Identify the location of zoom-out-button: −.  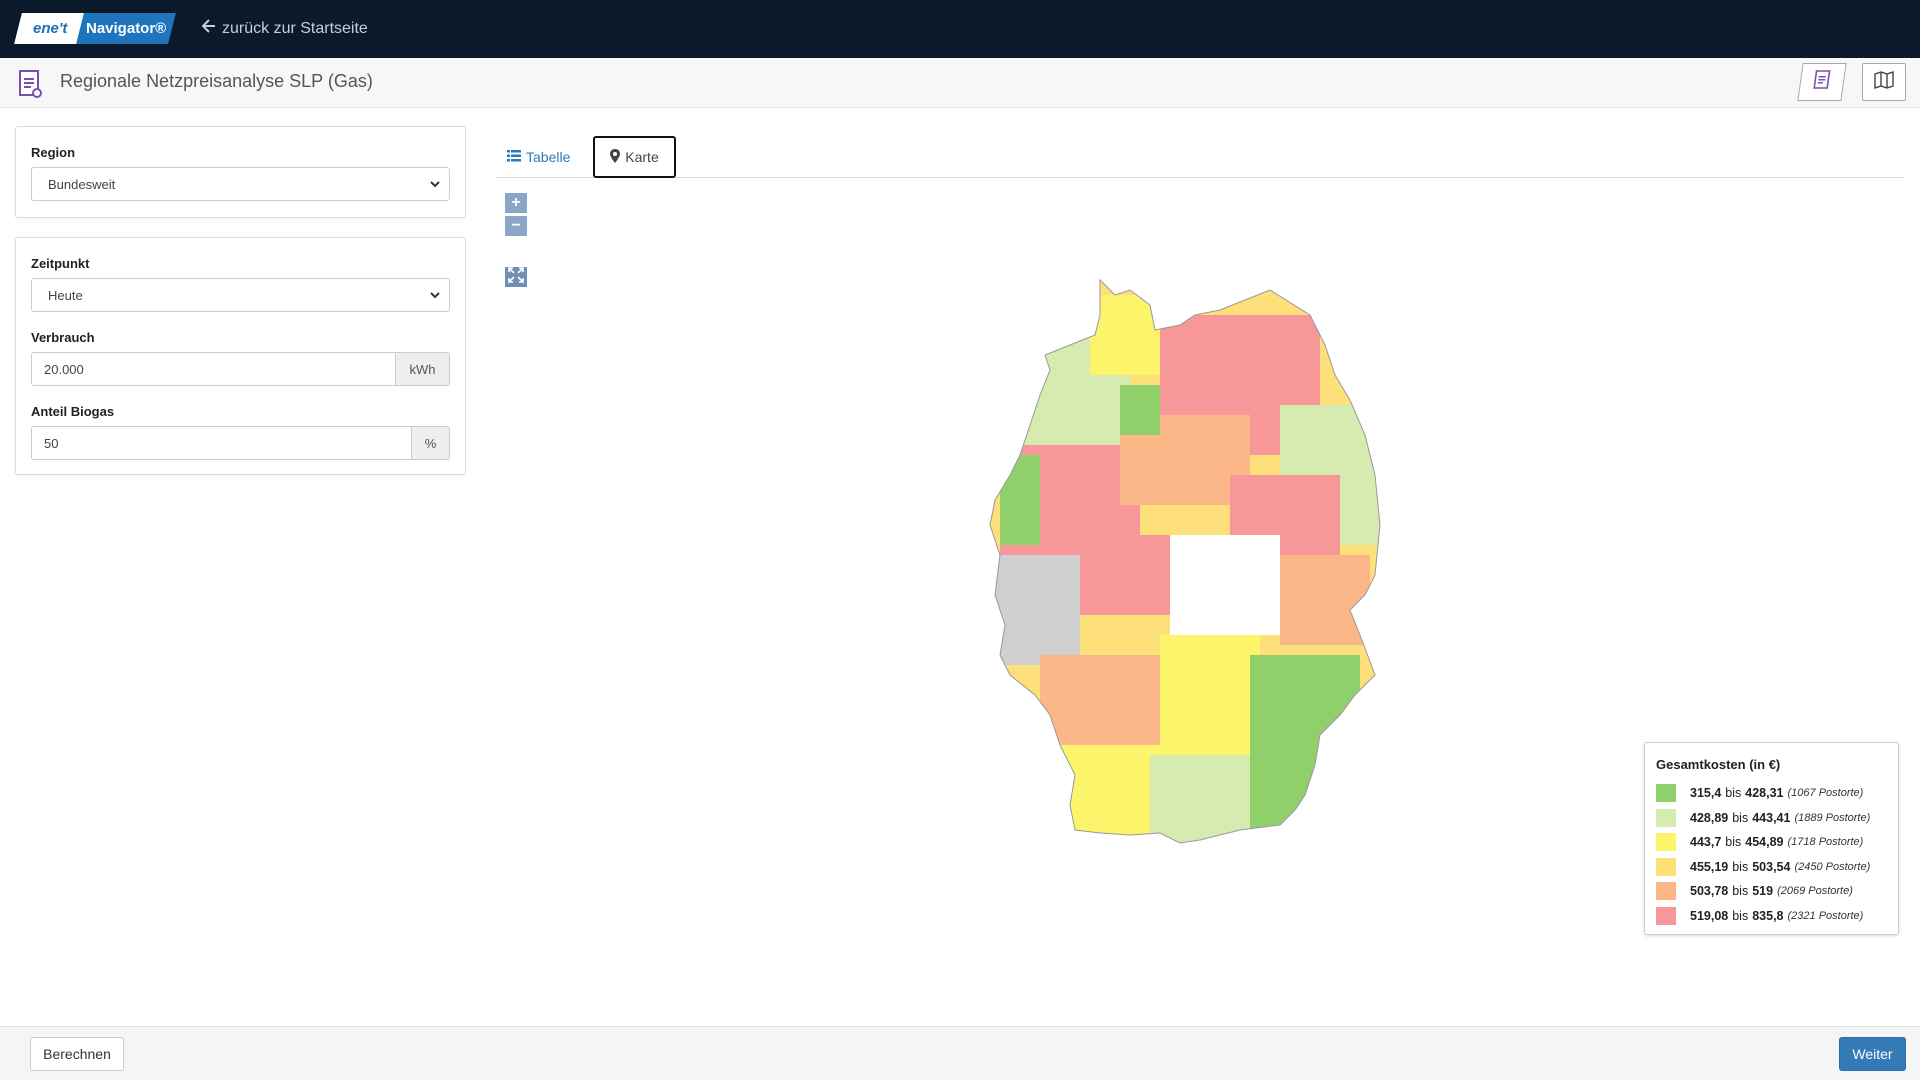
(516, 226).